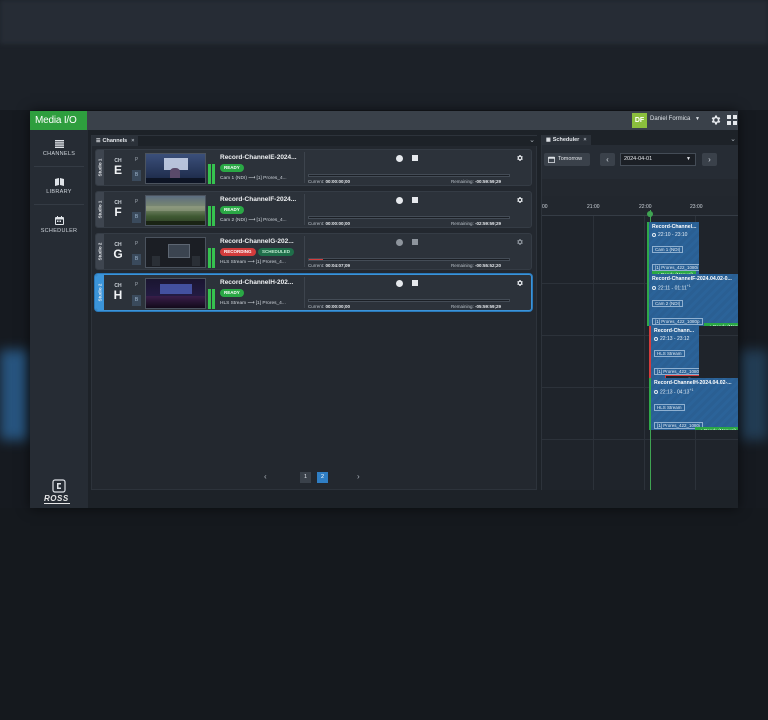 This screenshot has width=768, height=720. Describe the element at coordinates (488, 265) in the screenshot. I see `remaining-value: -00:55:52;20` at that location.